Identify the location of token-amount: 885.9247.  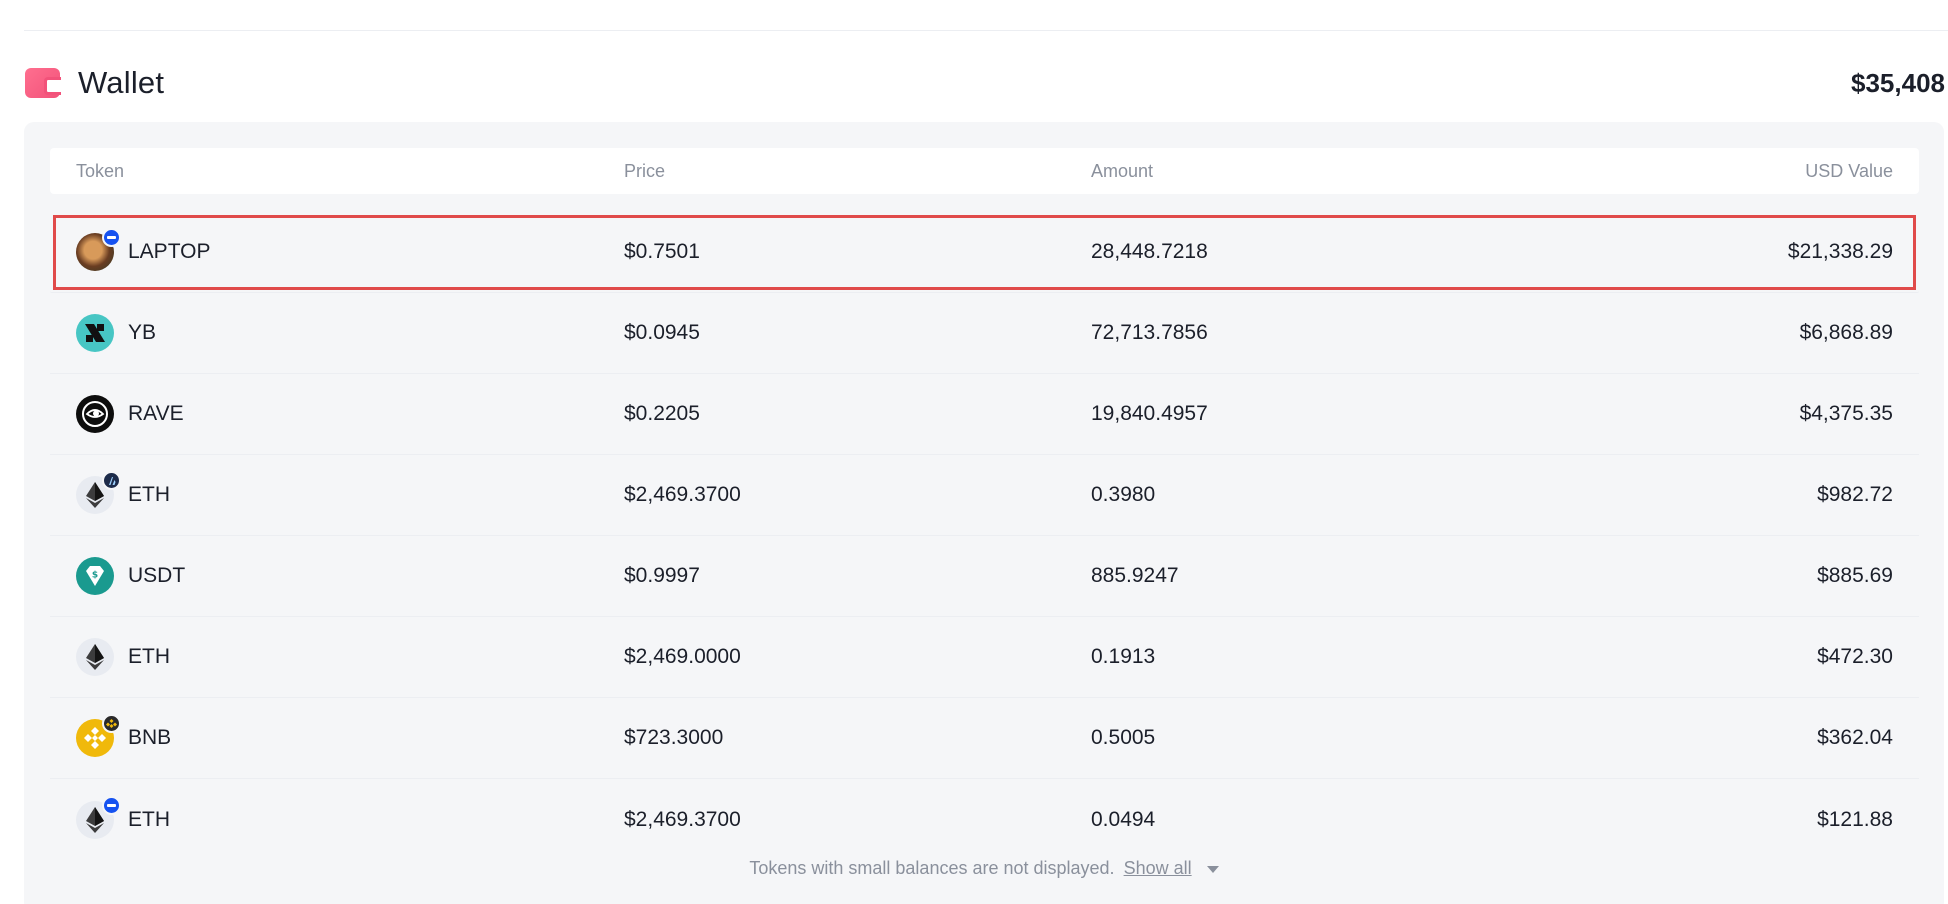
(1135, 575).